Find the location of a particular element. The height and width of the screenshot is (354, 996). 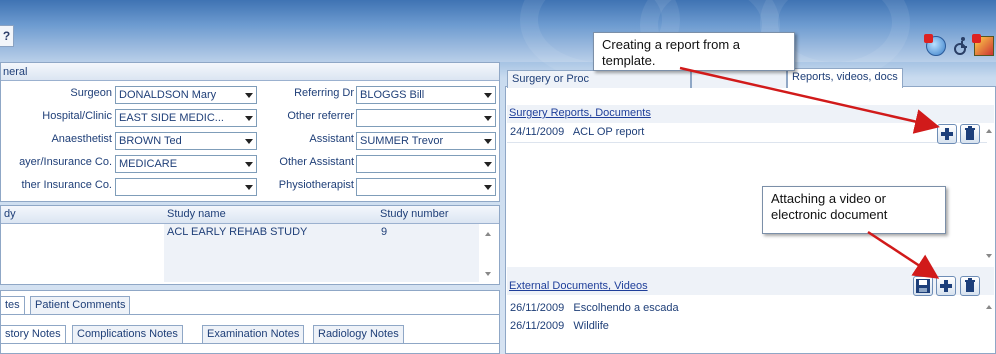

external-row: 26/11/2009 Escolhendo a escada is located at coordinates (747, 308).